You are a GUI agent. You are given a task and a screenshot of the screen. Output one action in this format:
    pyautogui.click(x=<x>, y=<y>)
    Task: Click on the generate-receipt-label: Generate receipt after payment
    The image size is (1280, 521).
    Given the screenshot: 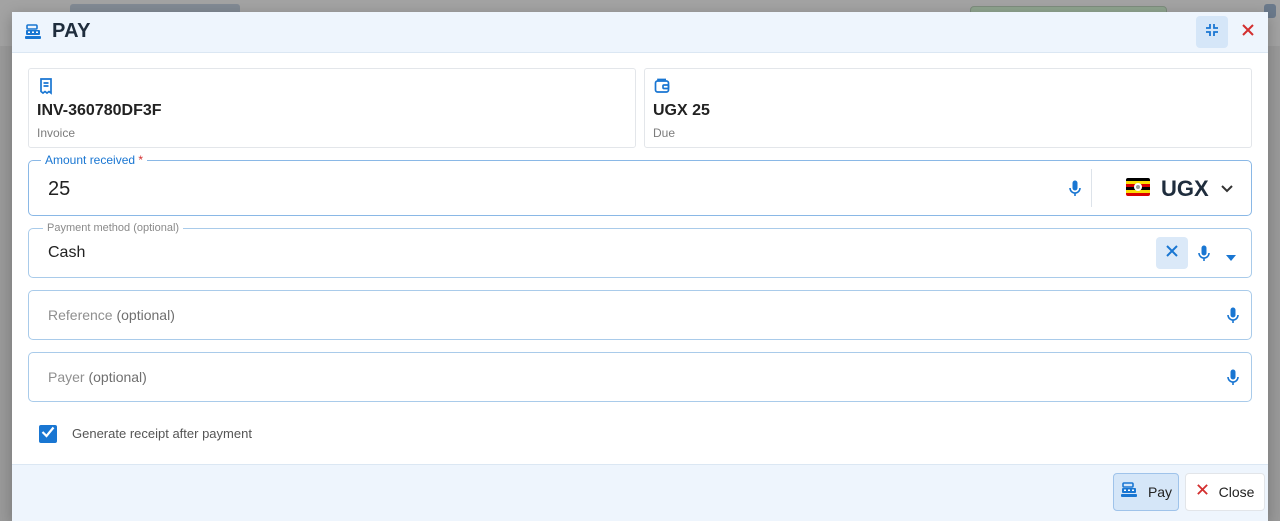 What is the action you would take?
    pyautogui.click(x=162, y=433)
    